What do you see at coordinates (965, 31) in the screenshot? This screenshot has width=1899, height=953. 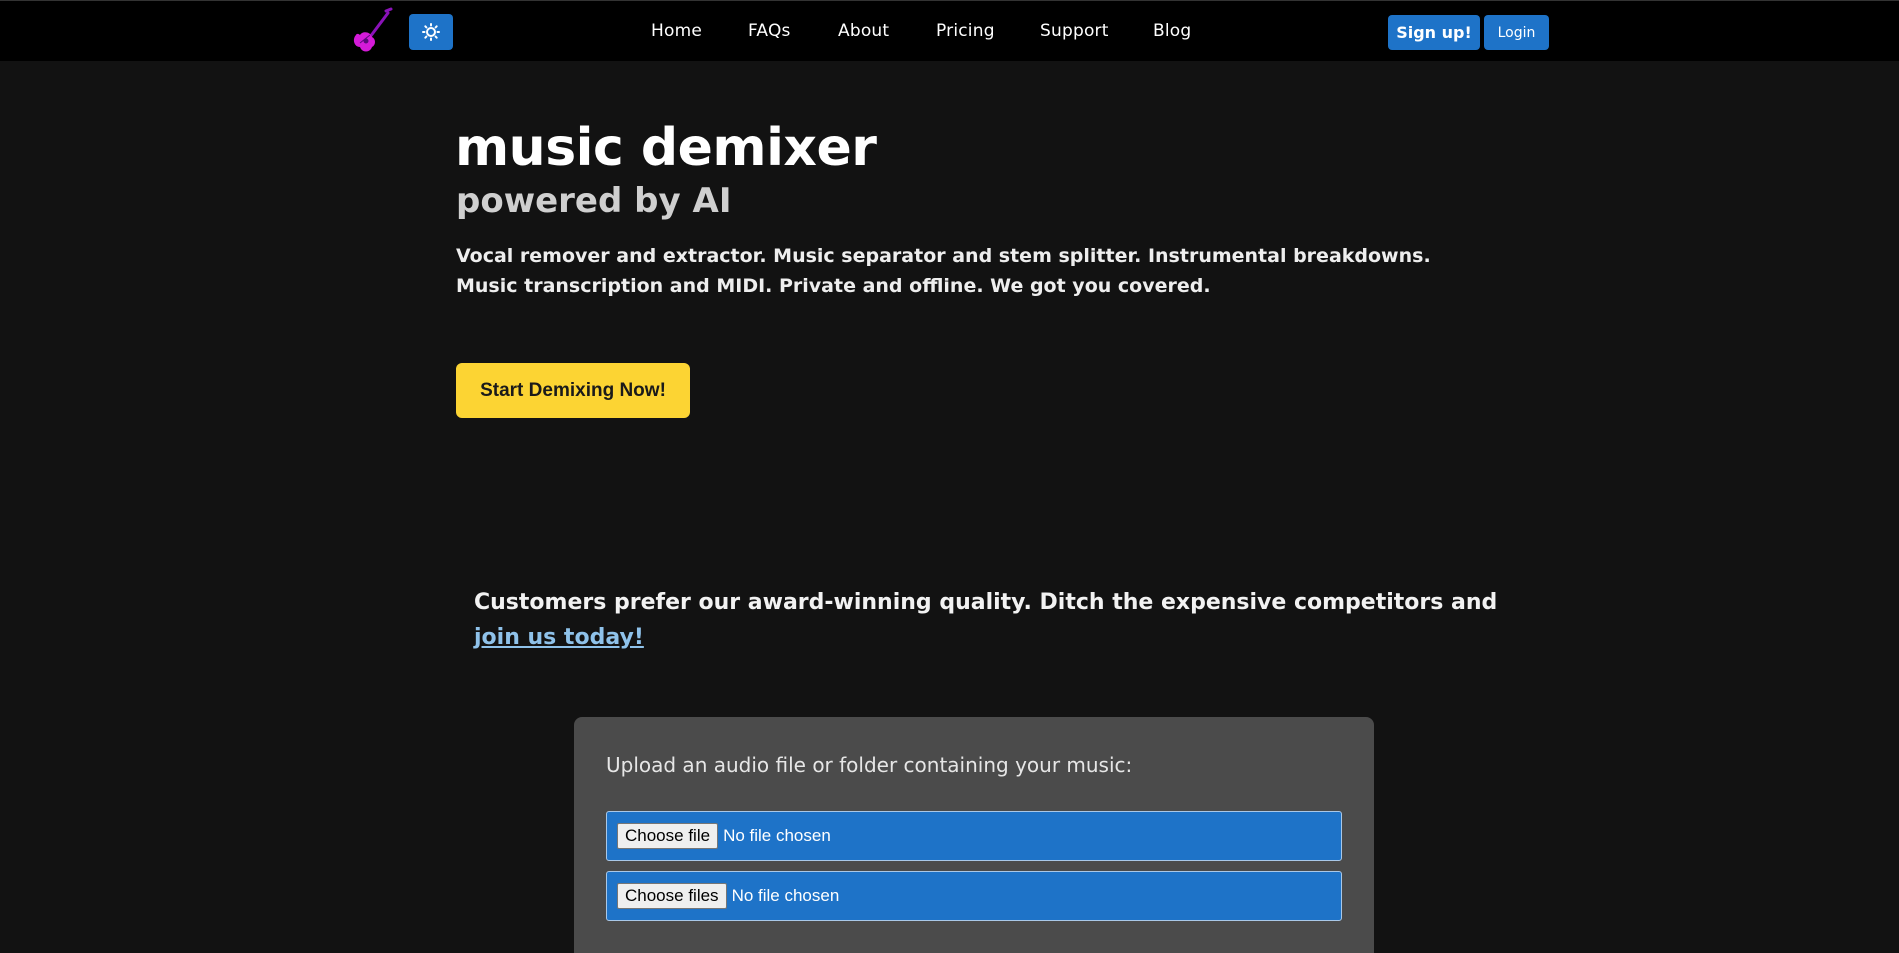 I see `nav-link-pricing: Pricing` at bounding box center [965, 31].